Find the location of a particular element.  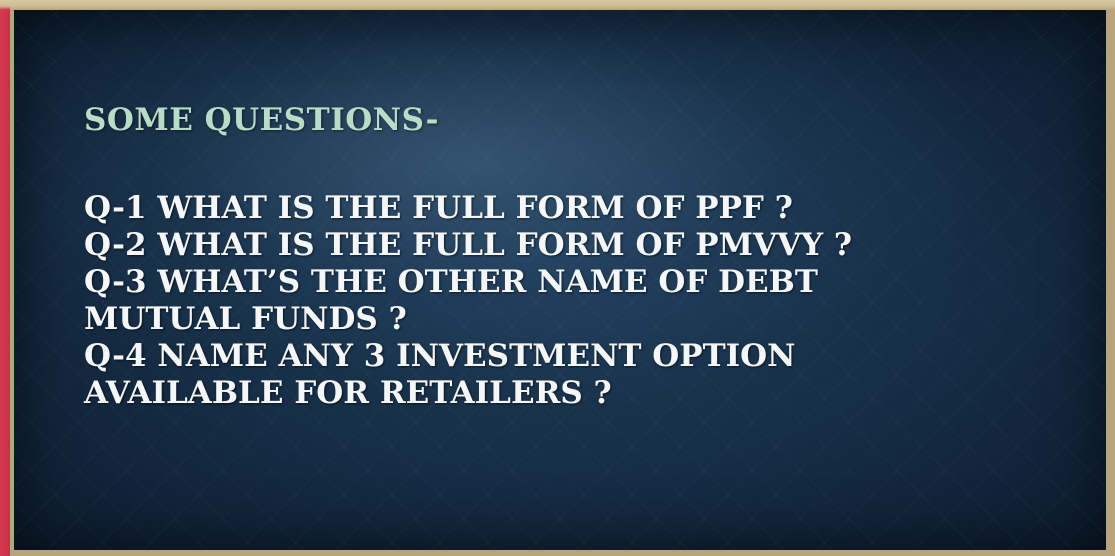

slide-heading: SOME QUESTIONS- is located at coordinates (261, 120).